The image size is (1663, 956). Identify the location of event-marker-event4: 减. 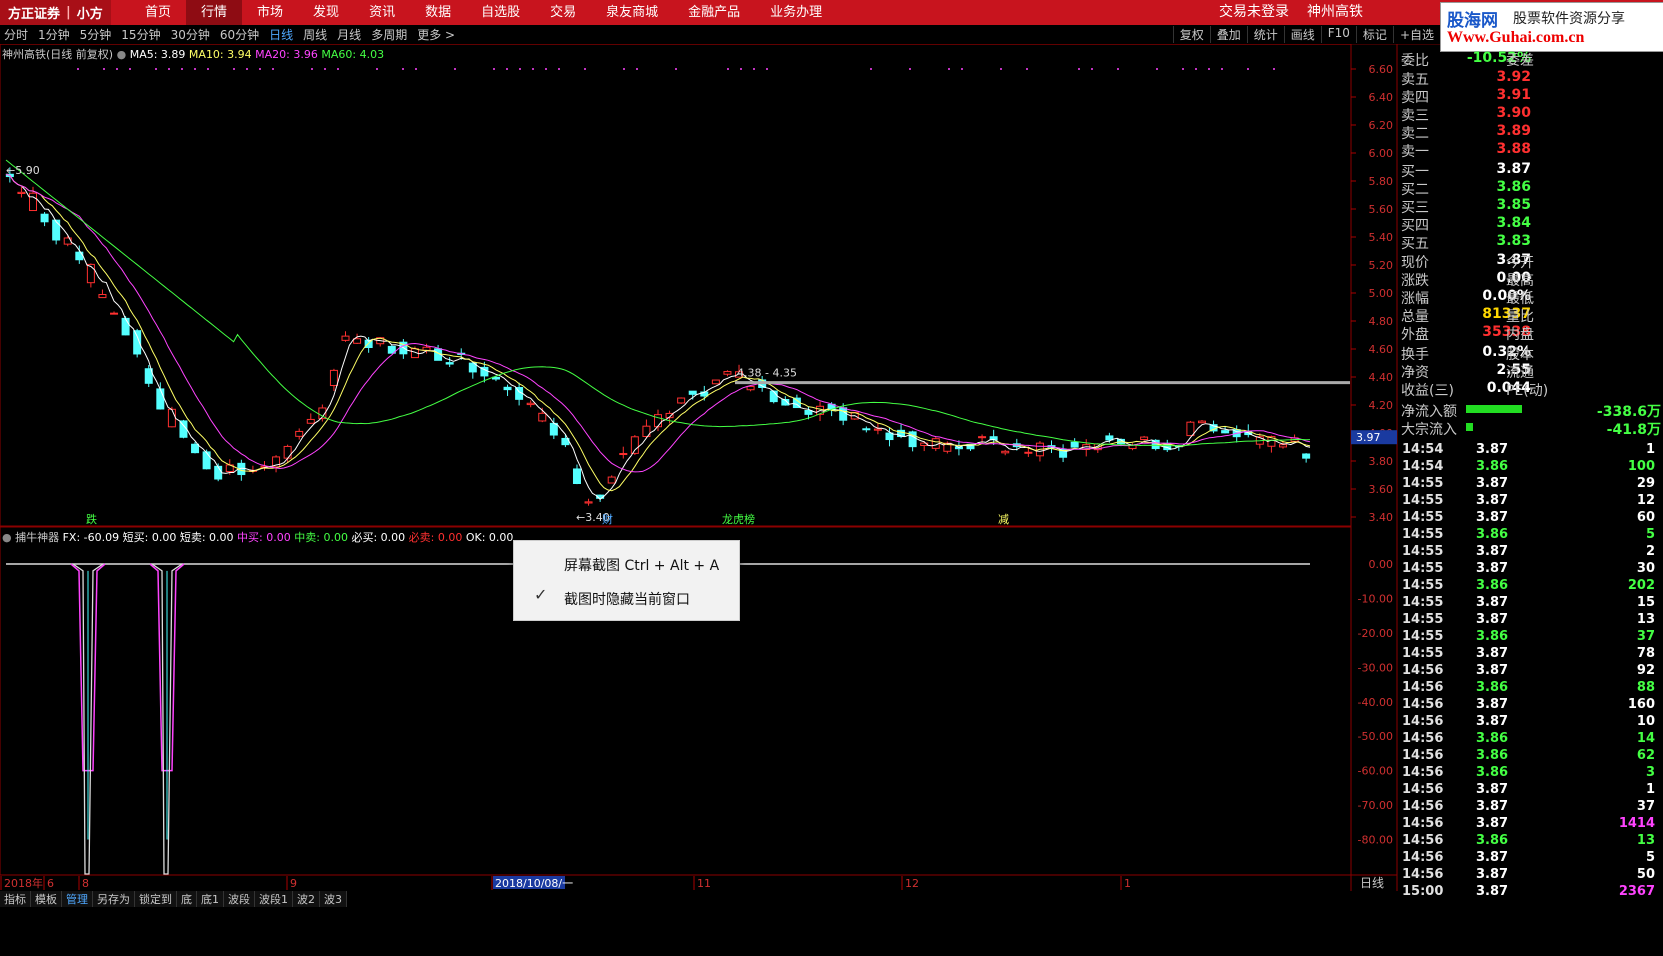
(1003, 519).